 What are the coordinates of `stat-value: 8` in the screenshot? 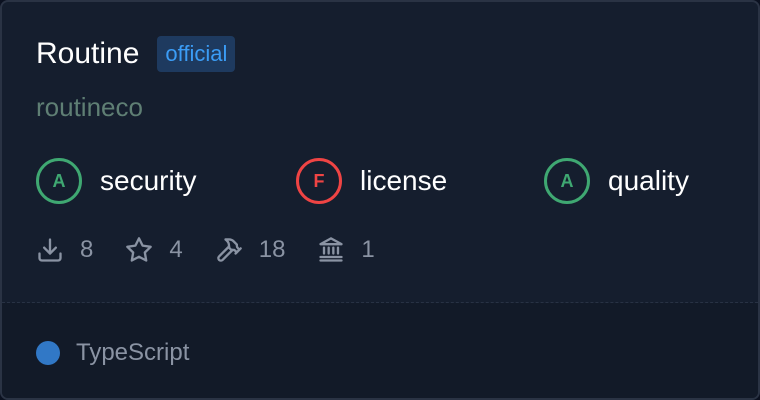 It's located at (87, 249).